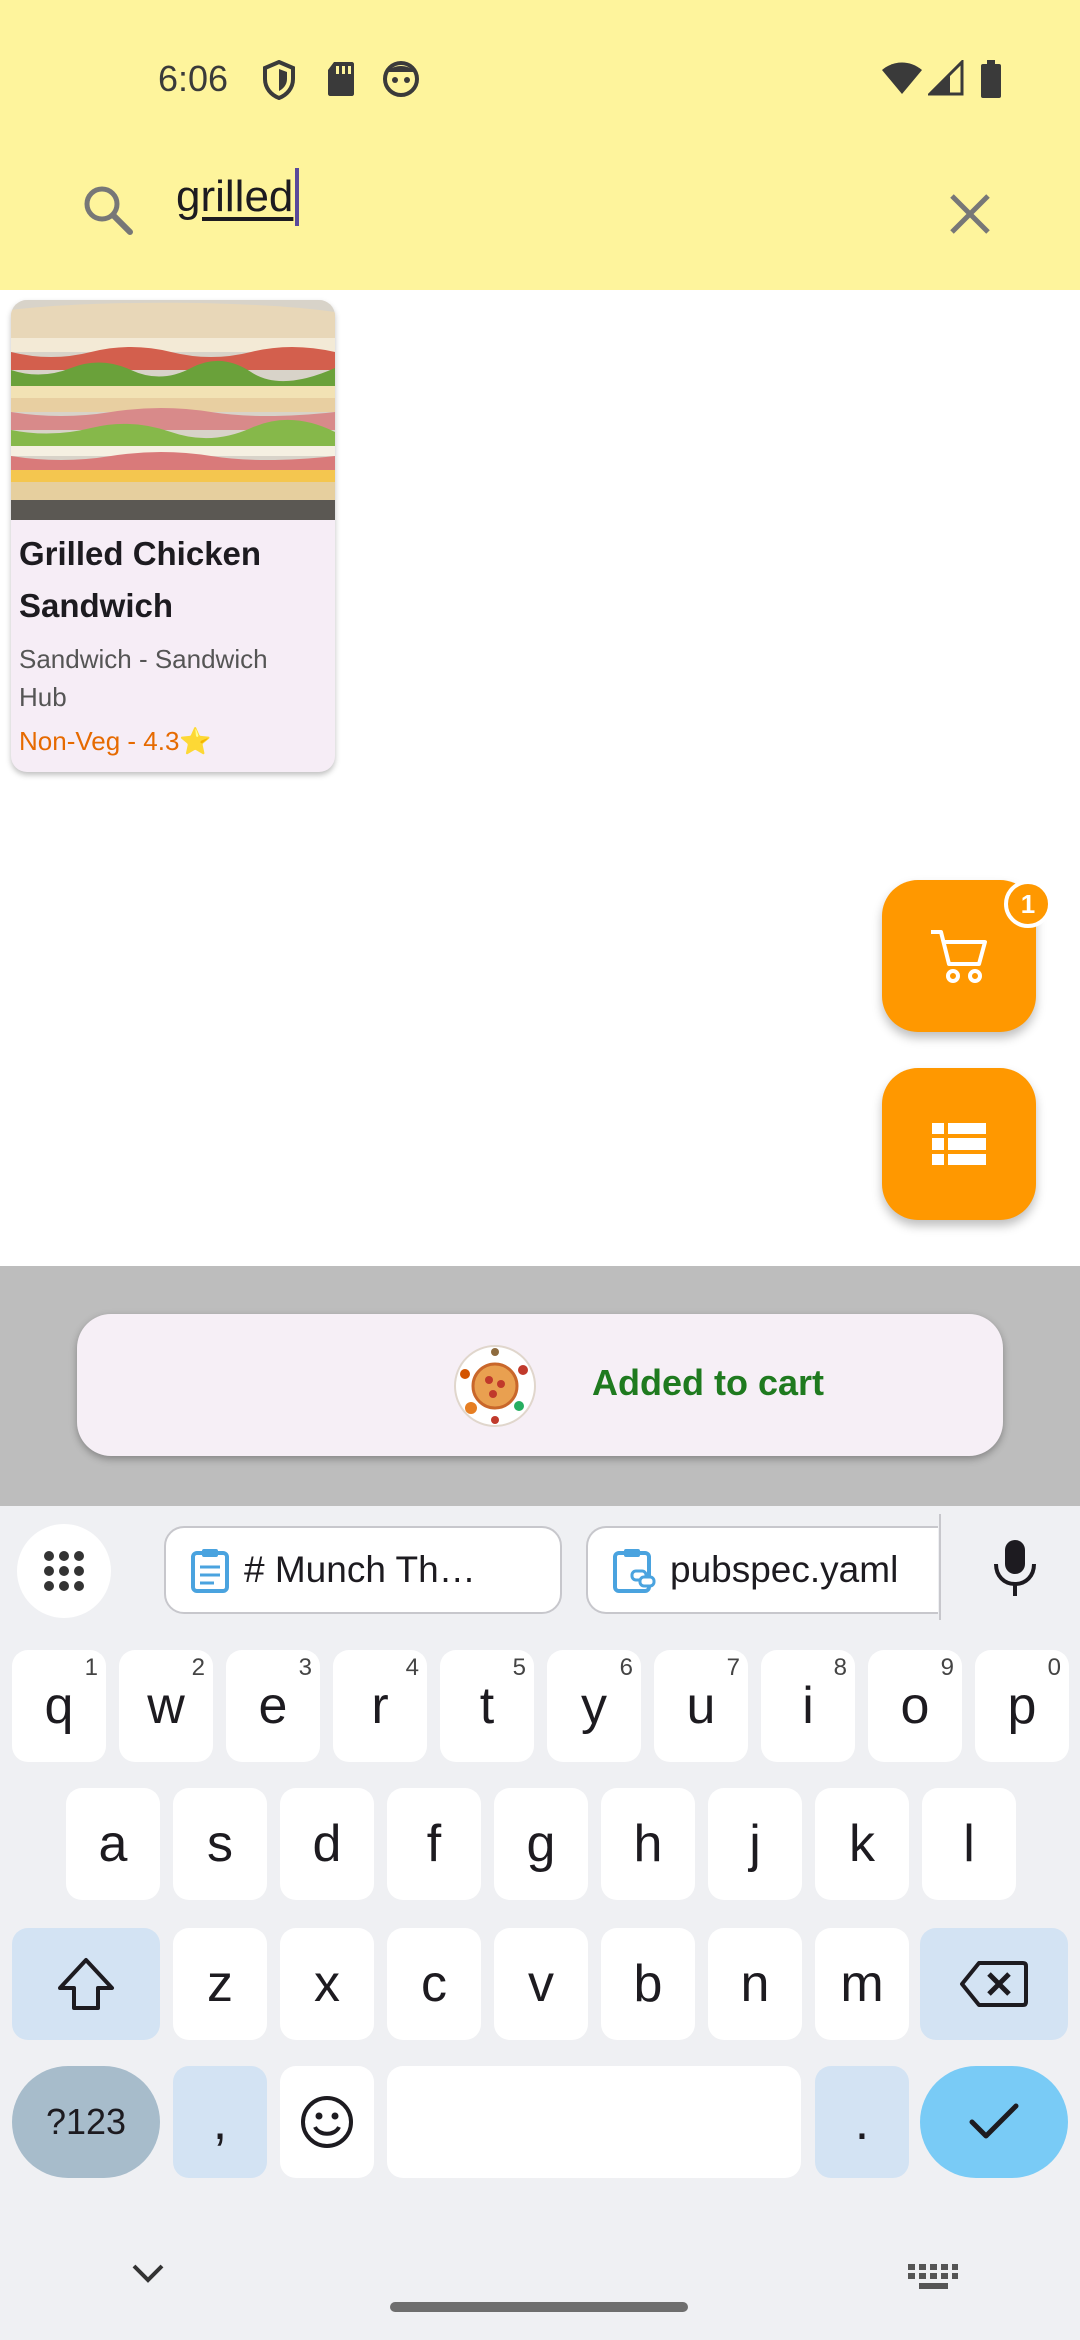 This screenshot has width=1080, height=2340. What do you see at coordinates (305, 1667) in the screenshot?
I see `key-hint: 3` at bounding box center [305, 1667].